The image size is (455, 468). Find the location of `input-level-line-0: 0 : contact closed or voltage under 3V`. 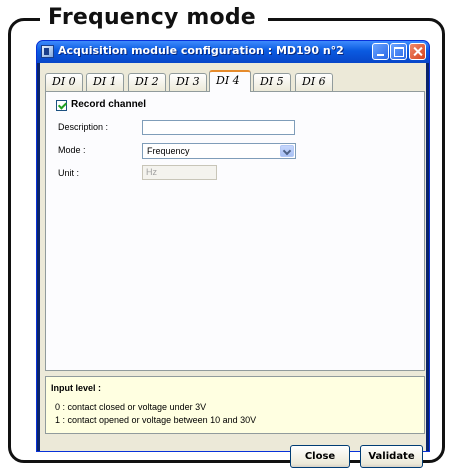

input-level-line-0: 0 : contact closed or voltage under 3V is located at coordinates (131, 407).